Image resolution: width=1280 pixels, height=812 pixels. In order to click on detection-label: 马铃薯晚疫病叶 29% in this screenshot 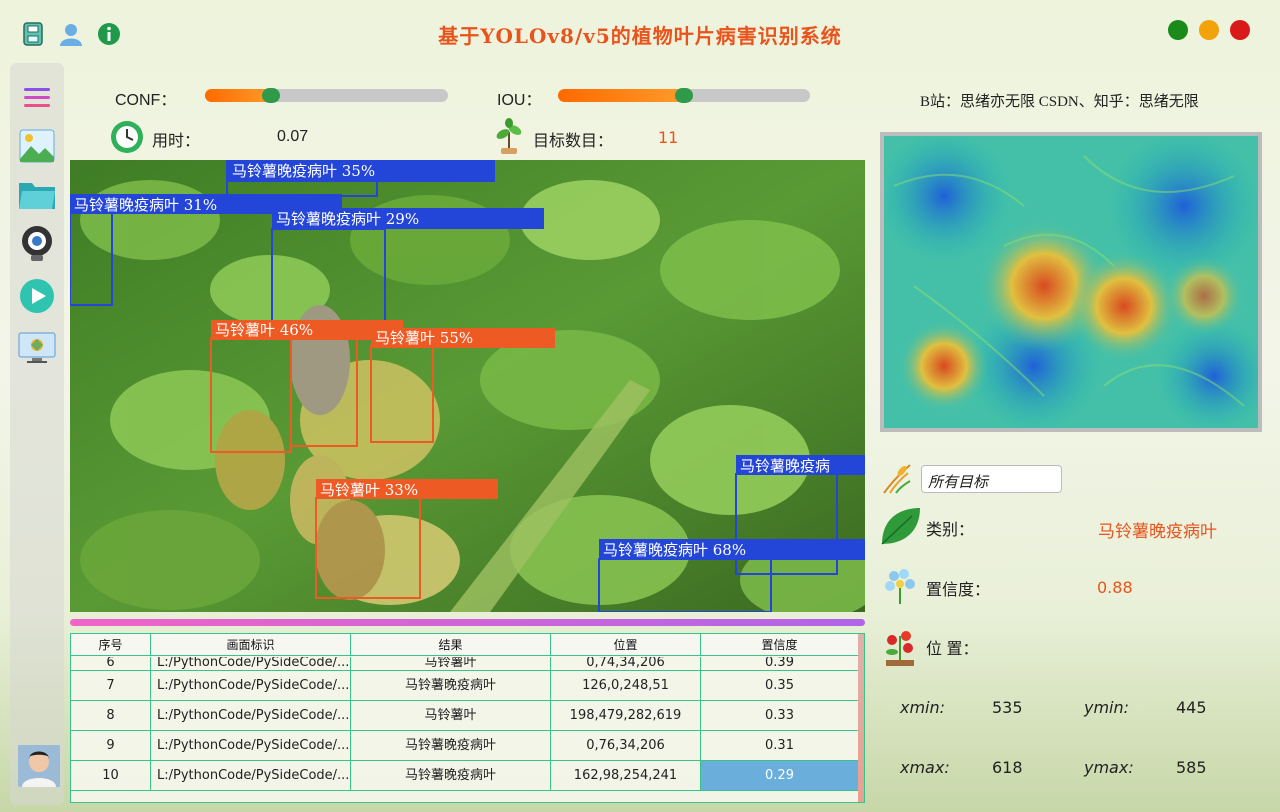, I will do `click(347, 219)`.